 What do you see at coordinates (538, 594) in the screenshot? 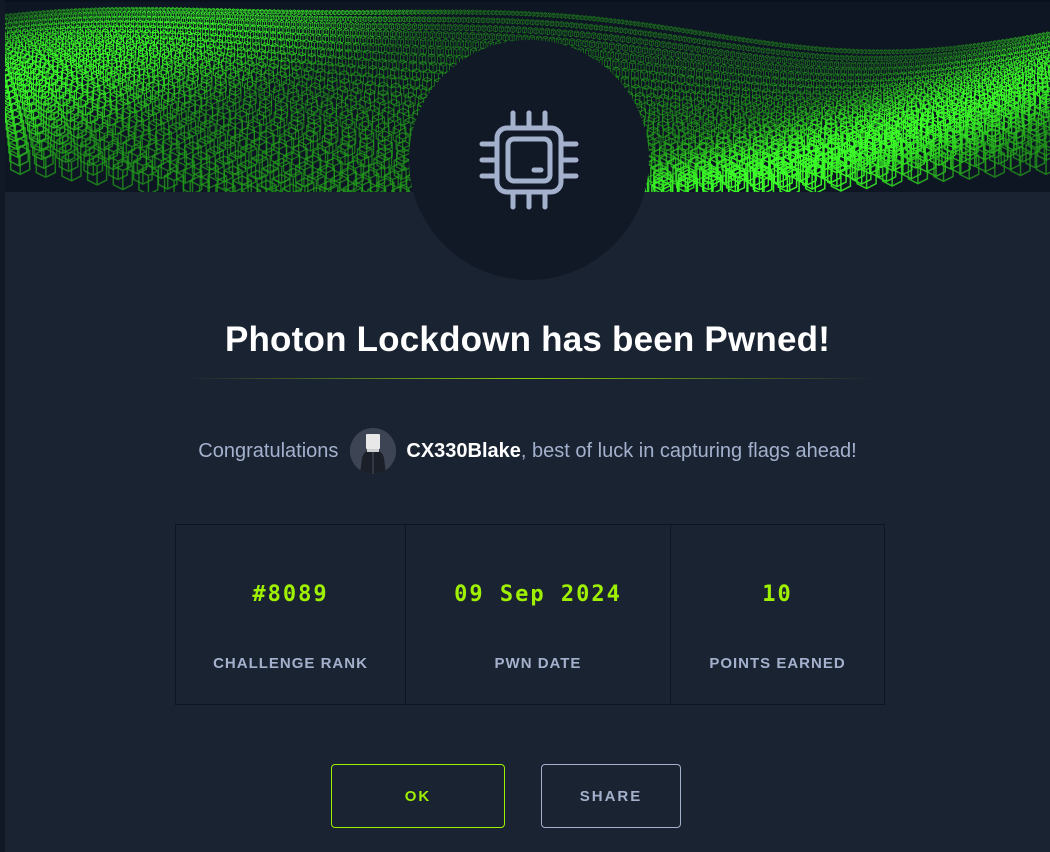
I see `pwn-date-value: 09 Sep 2024` at bounding box center [538, 594].